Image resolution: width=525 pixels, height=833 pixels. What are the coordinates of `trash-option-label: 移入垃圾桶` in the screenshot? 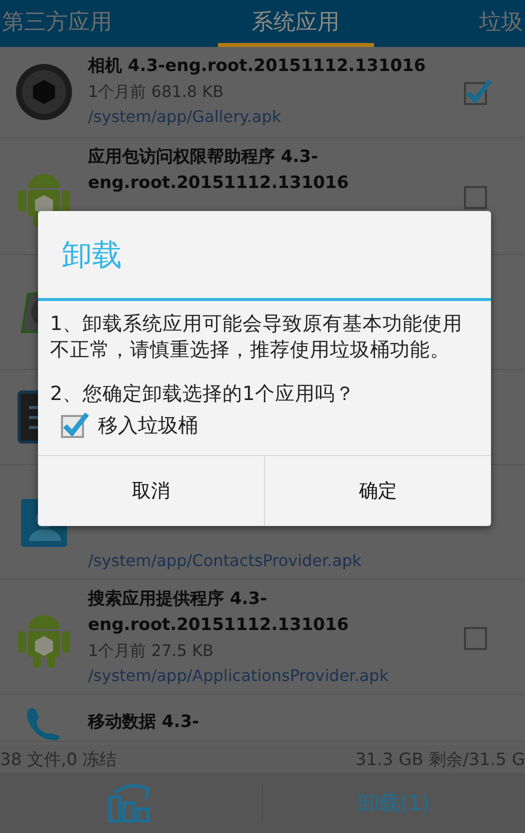 It's located at (148, 425).